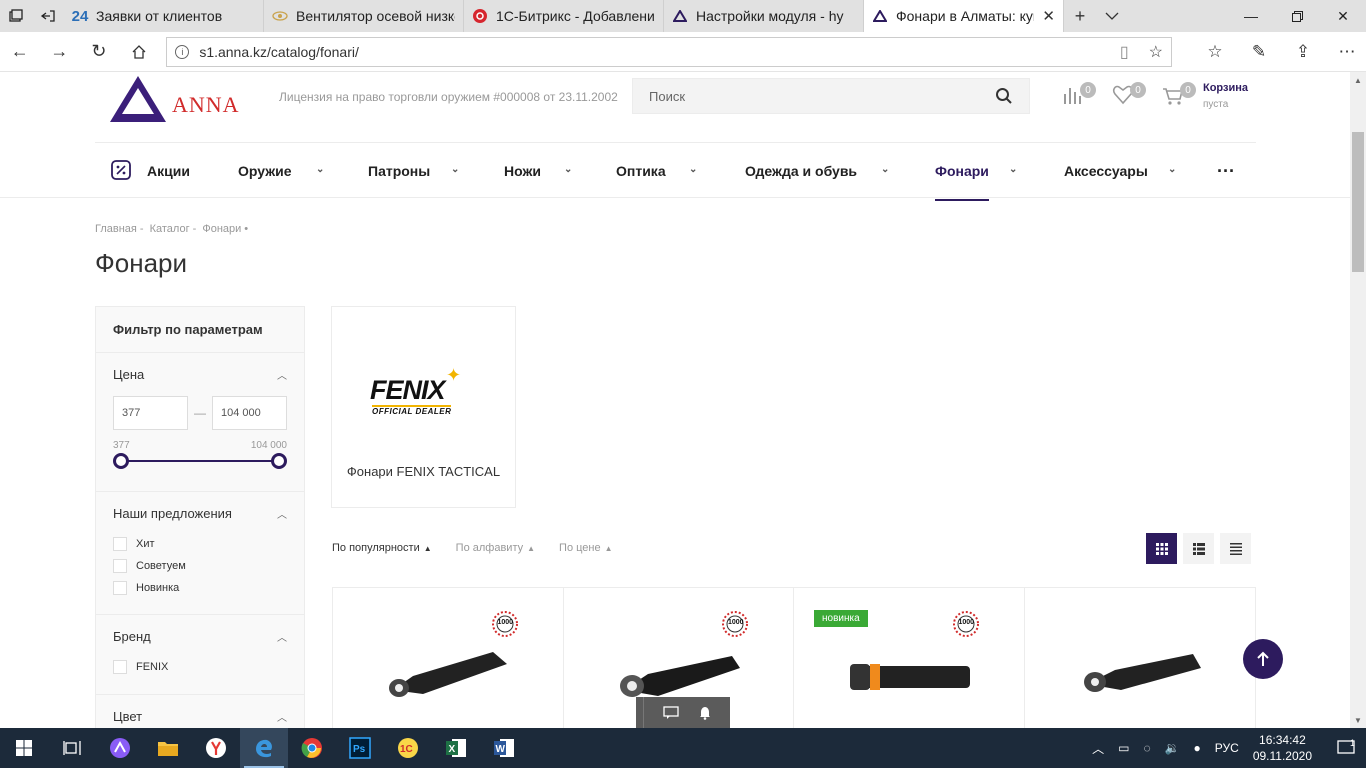  Describe the element at coordinates (1282, 748) in the screenshot. I see `clock: 16:34:42 09.11.2020` at that location.